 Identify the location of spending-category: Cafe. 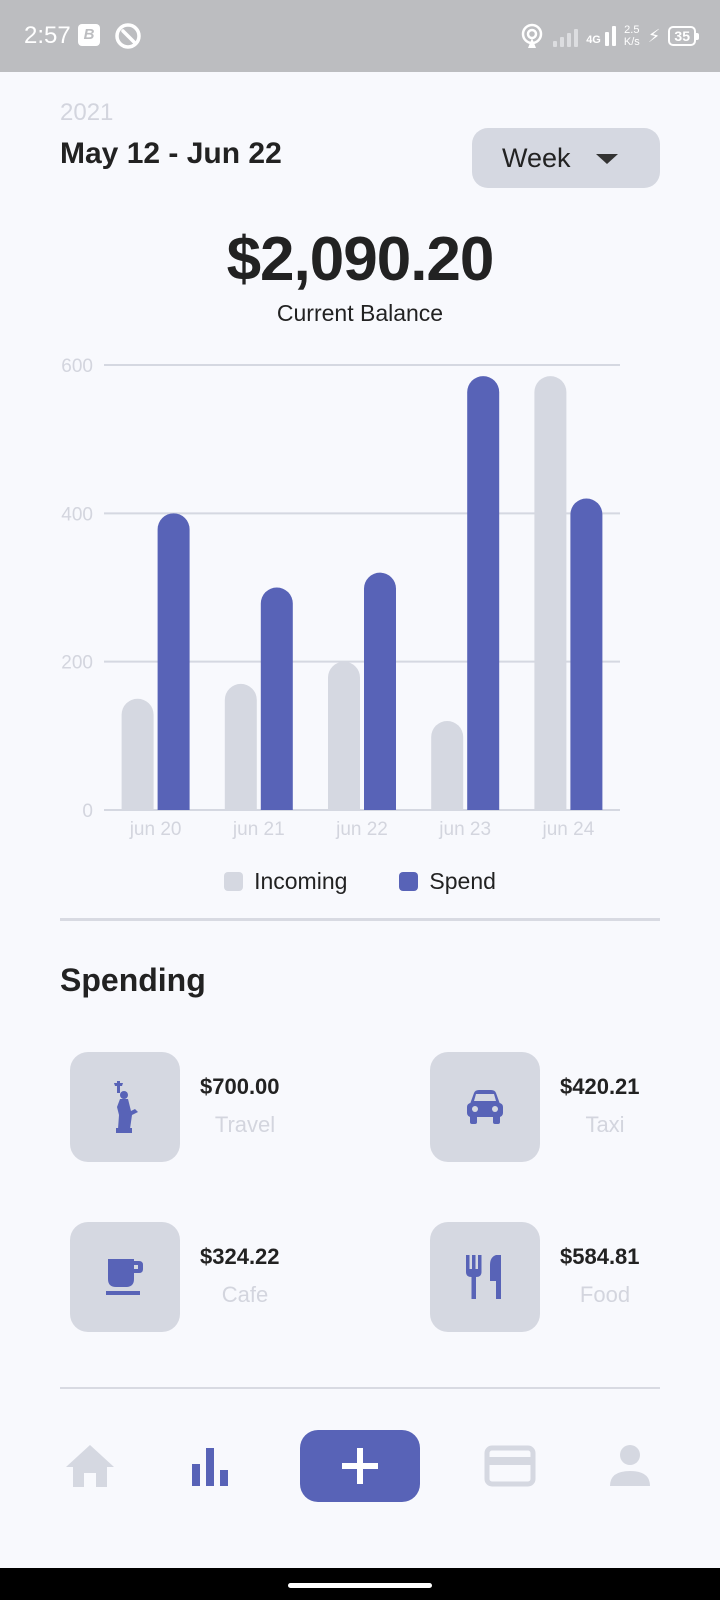
(245, 1294).